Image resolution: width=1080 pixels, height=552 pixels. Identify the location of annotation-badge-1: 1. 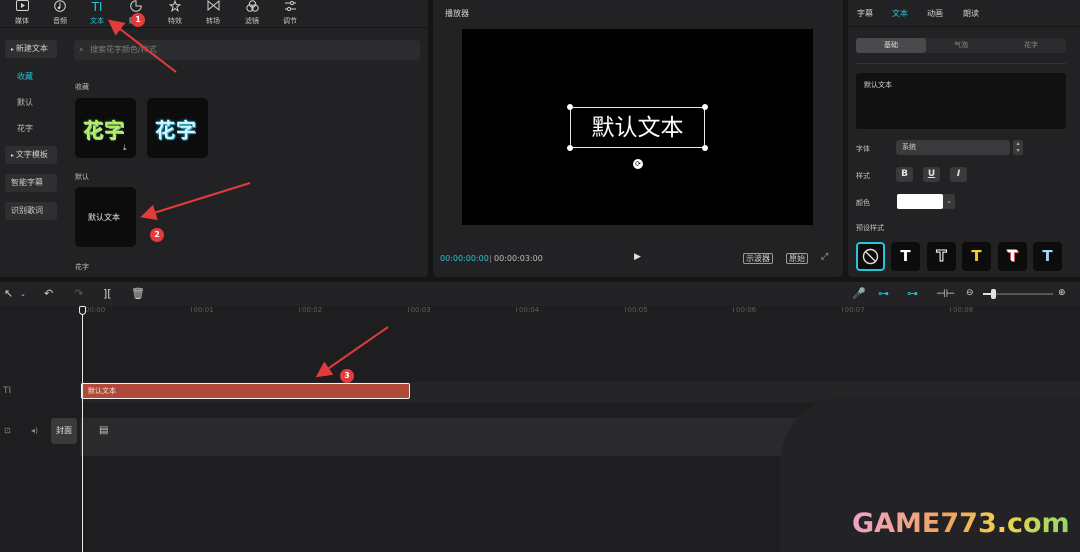
(138, 20).